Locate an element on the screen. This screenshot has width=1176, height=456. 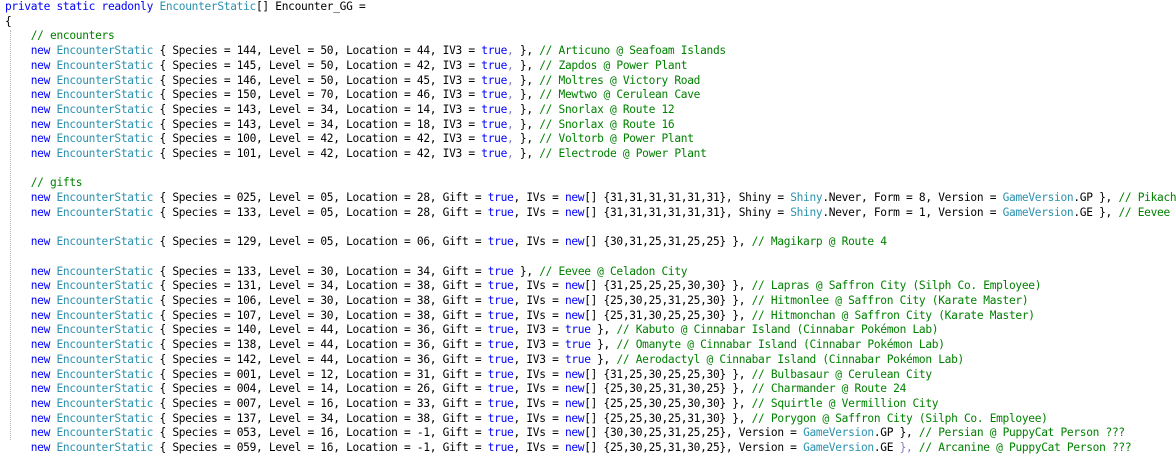
comment-token: // Bulbasaur @ Cerulean City is located at coordinates (842, 374).